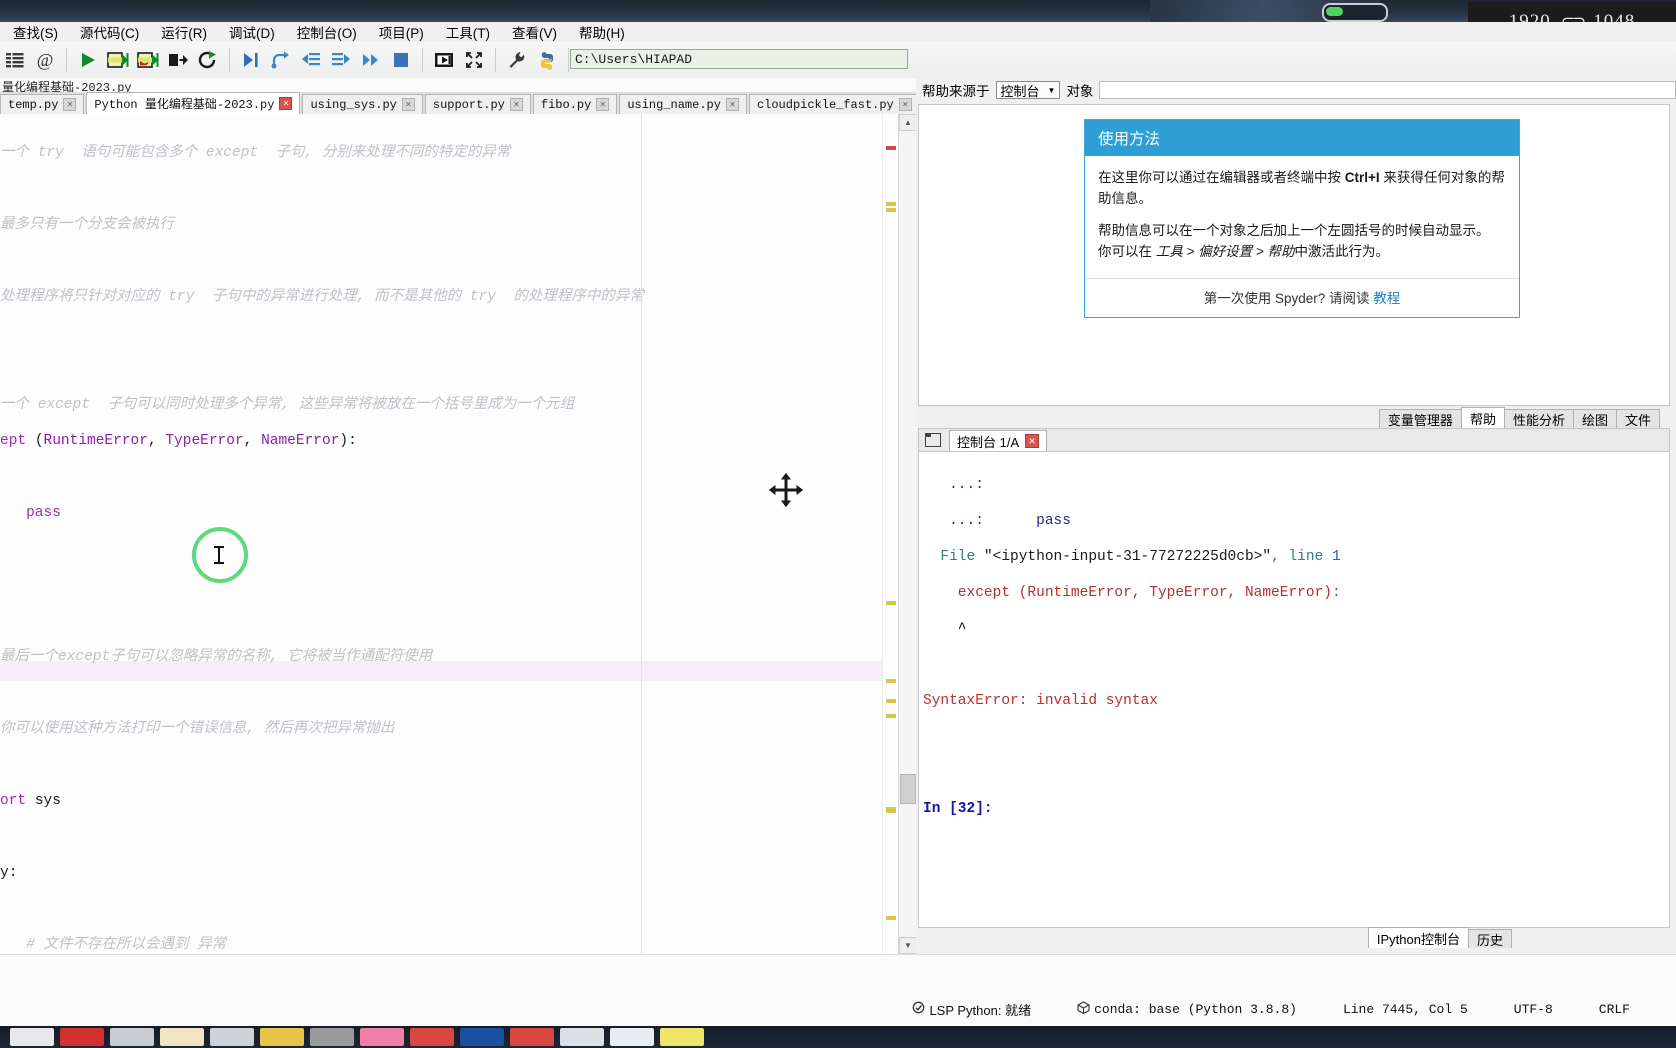 The width and height of the screenshot is (1676, 1048). I want to click on editor-tab-using-sys: using_sys.py ✕, so click(362, 104).